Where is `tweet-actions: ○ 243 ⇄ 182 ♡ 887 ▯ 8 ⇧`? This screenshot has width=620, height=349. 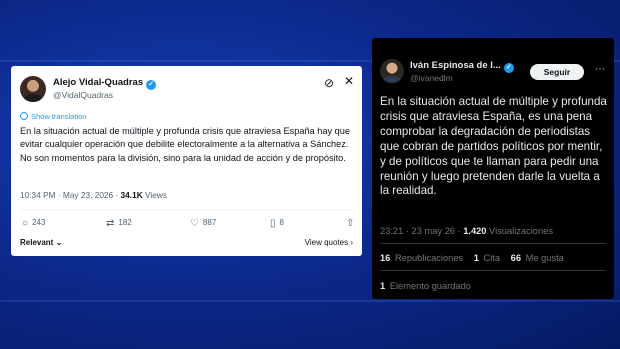 tweet-actions: ○ 243 ⇄ 182 ♡ 887 ▯ 8 ⇧ is located at coordinates (187, 225).